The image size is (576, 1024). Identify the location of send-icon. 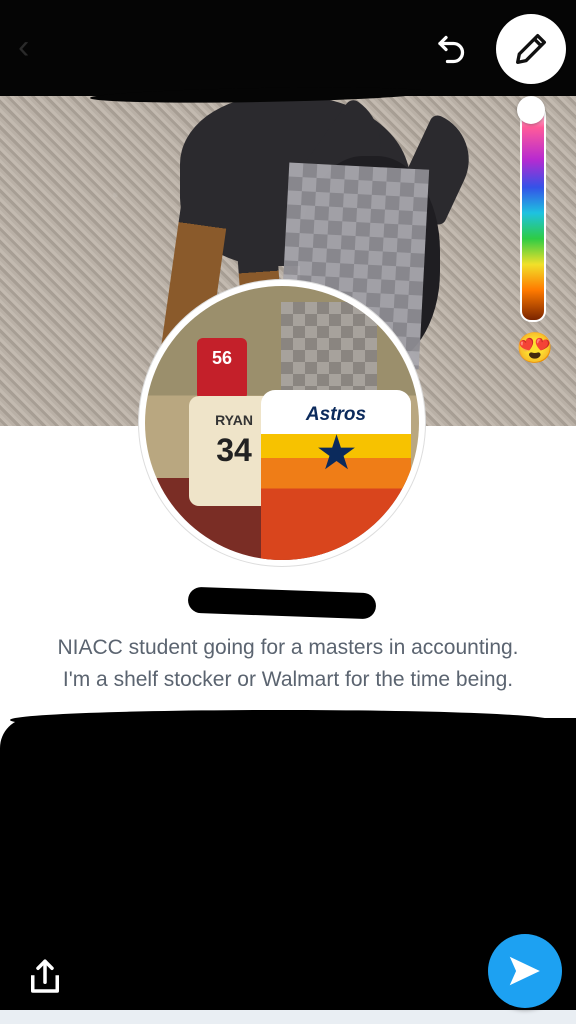
(524, 971).